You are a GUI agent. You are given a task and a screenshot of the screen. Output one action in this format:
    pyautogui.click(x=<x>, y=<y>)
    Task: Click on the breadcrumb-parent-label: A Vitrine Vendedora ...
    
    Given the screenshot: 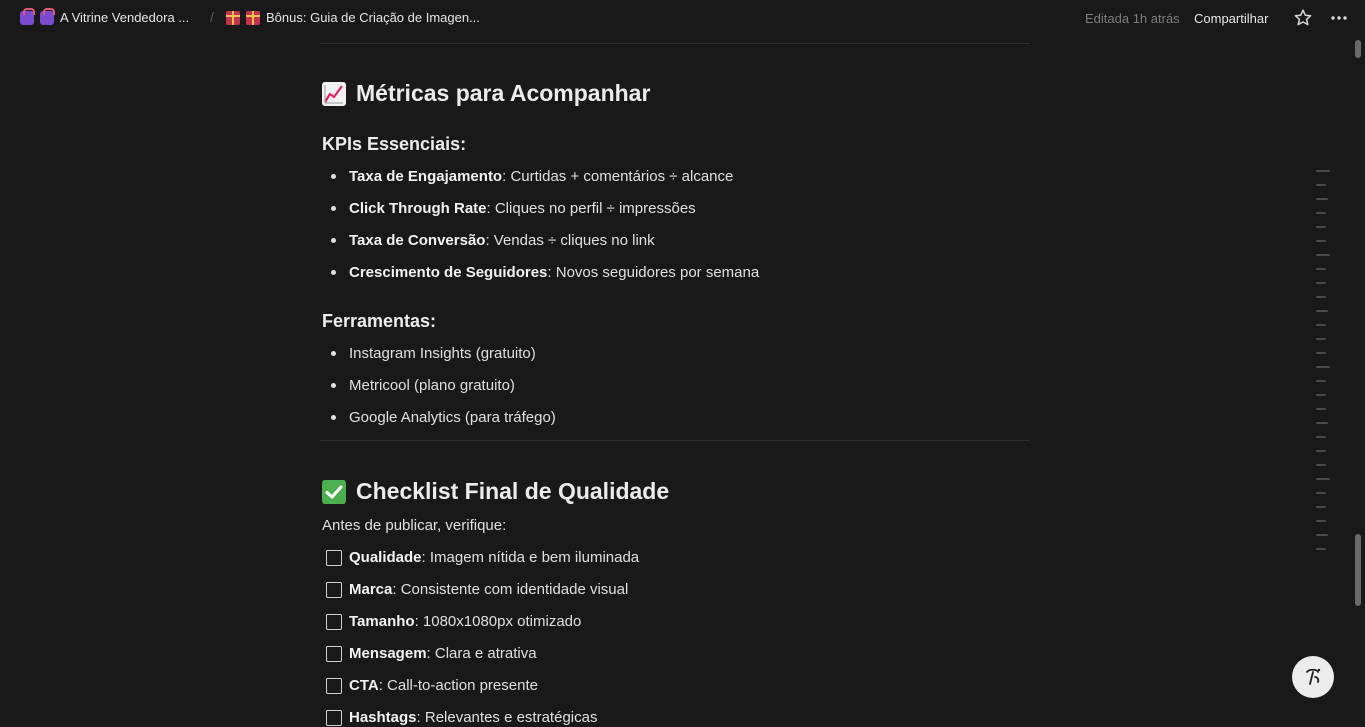 What is the action you would take?
    pyautogui.click(x=125, y=17)
    